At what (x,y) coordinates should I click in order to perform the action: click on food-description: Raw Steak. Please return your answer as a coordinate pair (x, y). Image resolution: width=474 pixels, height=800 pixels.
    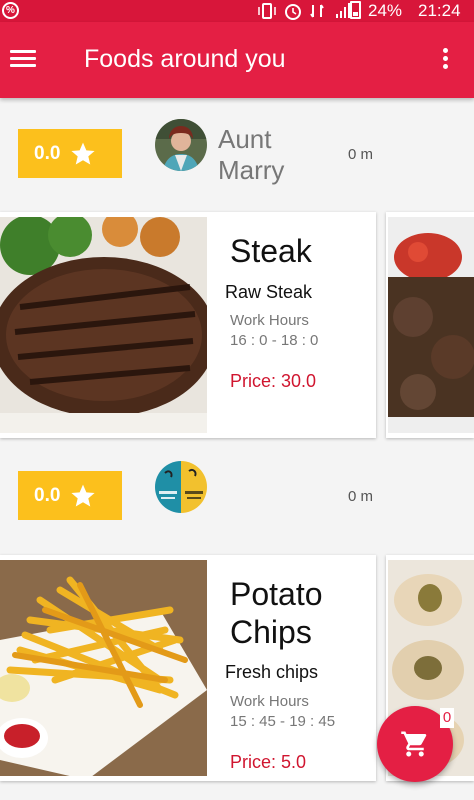
    Looking at the image, I should click on (269, 292).